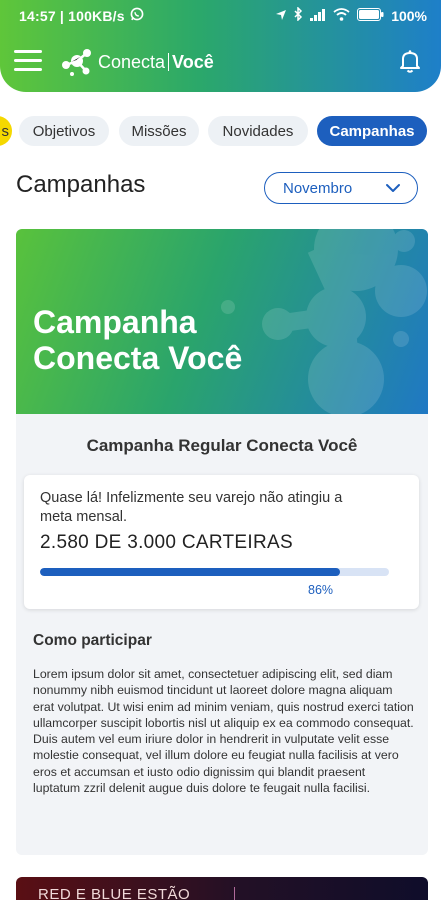 The width and height of the screenshot is (441, 900). I want to click on tab-missoes: Missões, so click(159, 131).